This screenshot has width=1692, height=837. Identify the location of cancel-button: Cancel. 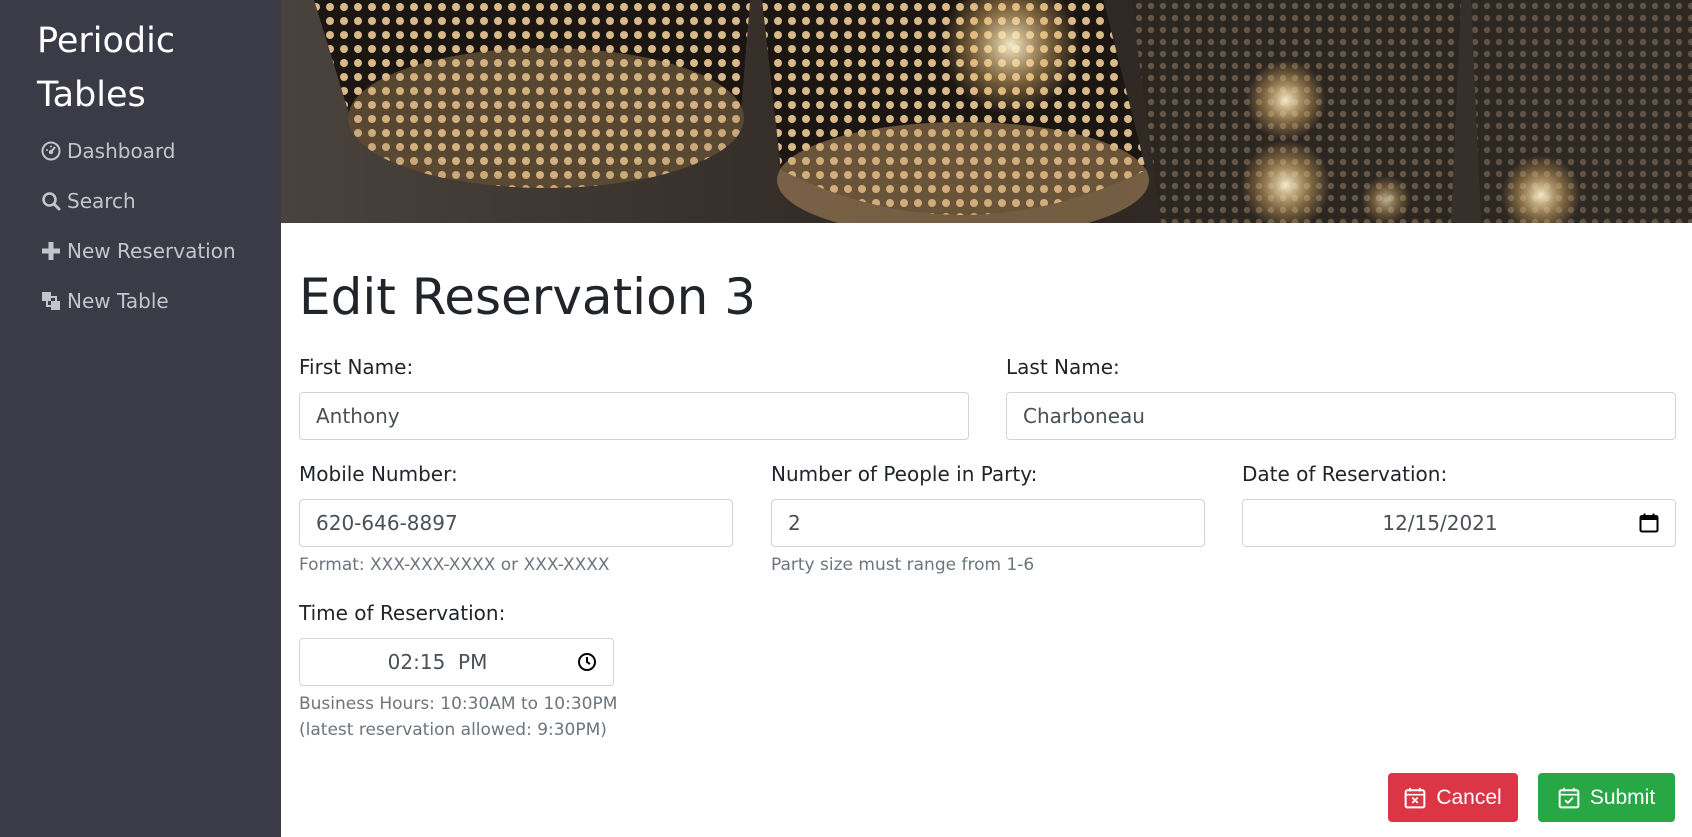
(1453, 797).